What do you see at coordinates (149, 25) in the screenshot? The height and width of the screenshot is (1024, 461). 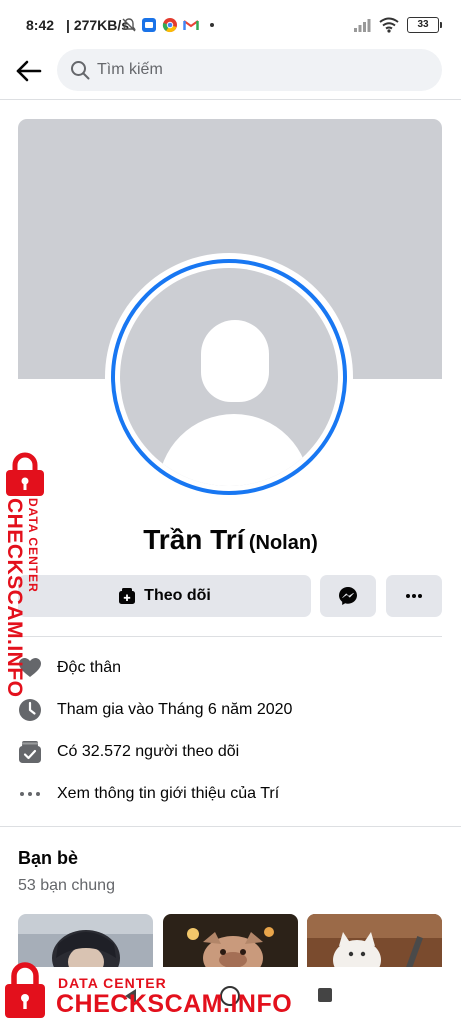 I see `app-icon` at bounding box center [149, 25].